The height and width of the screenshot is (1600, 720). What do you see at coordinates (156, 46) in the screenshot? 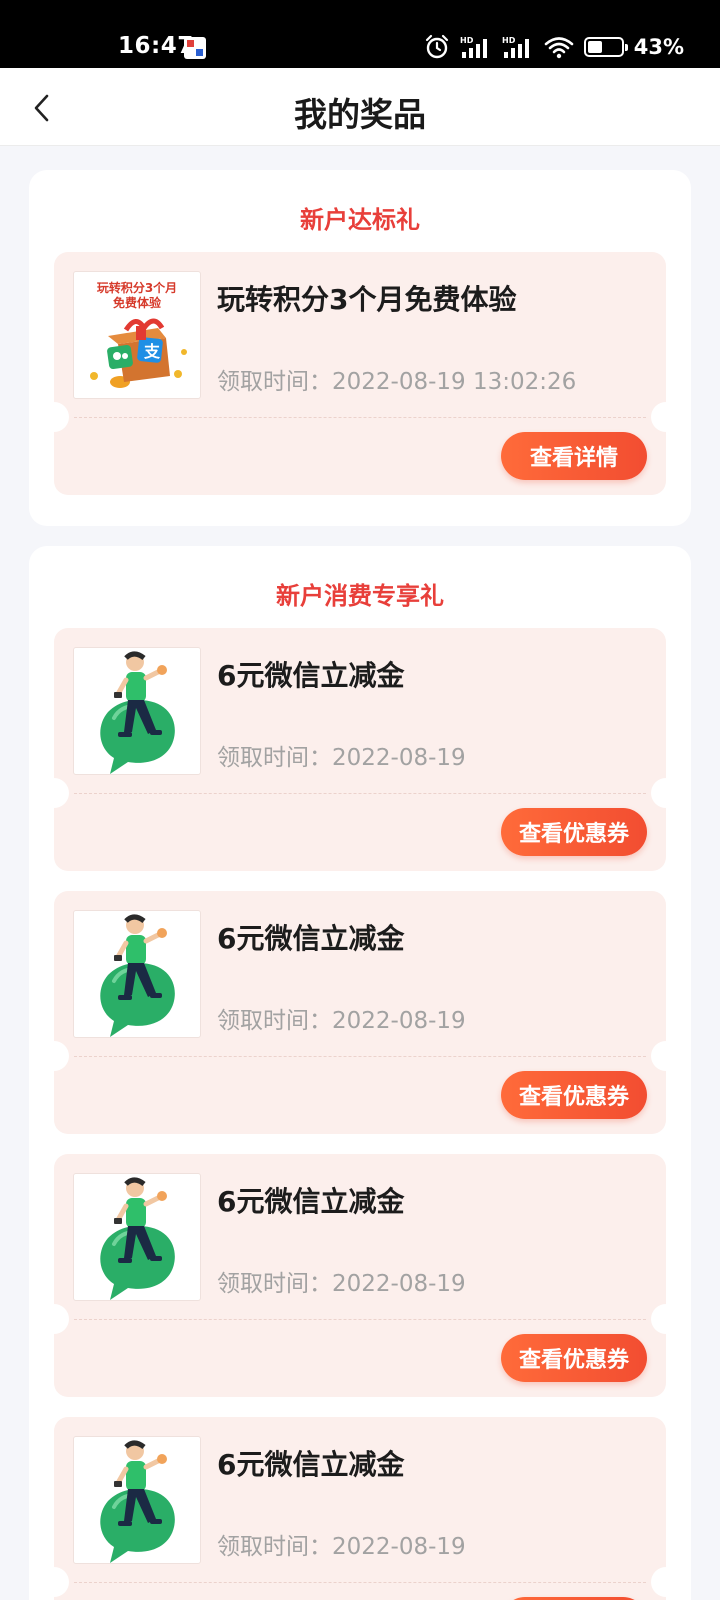
I see `status-time: 16:47` at bounding box center [156, 46].